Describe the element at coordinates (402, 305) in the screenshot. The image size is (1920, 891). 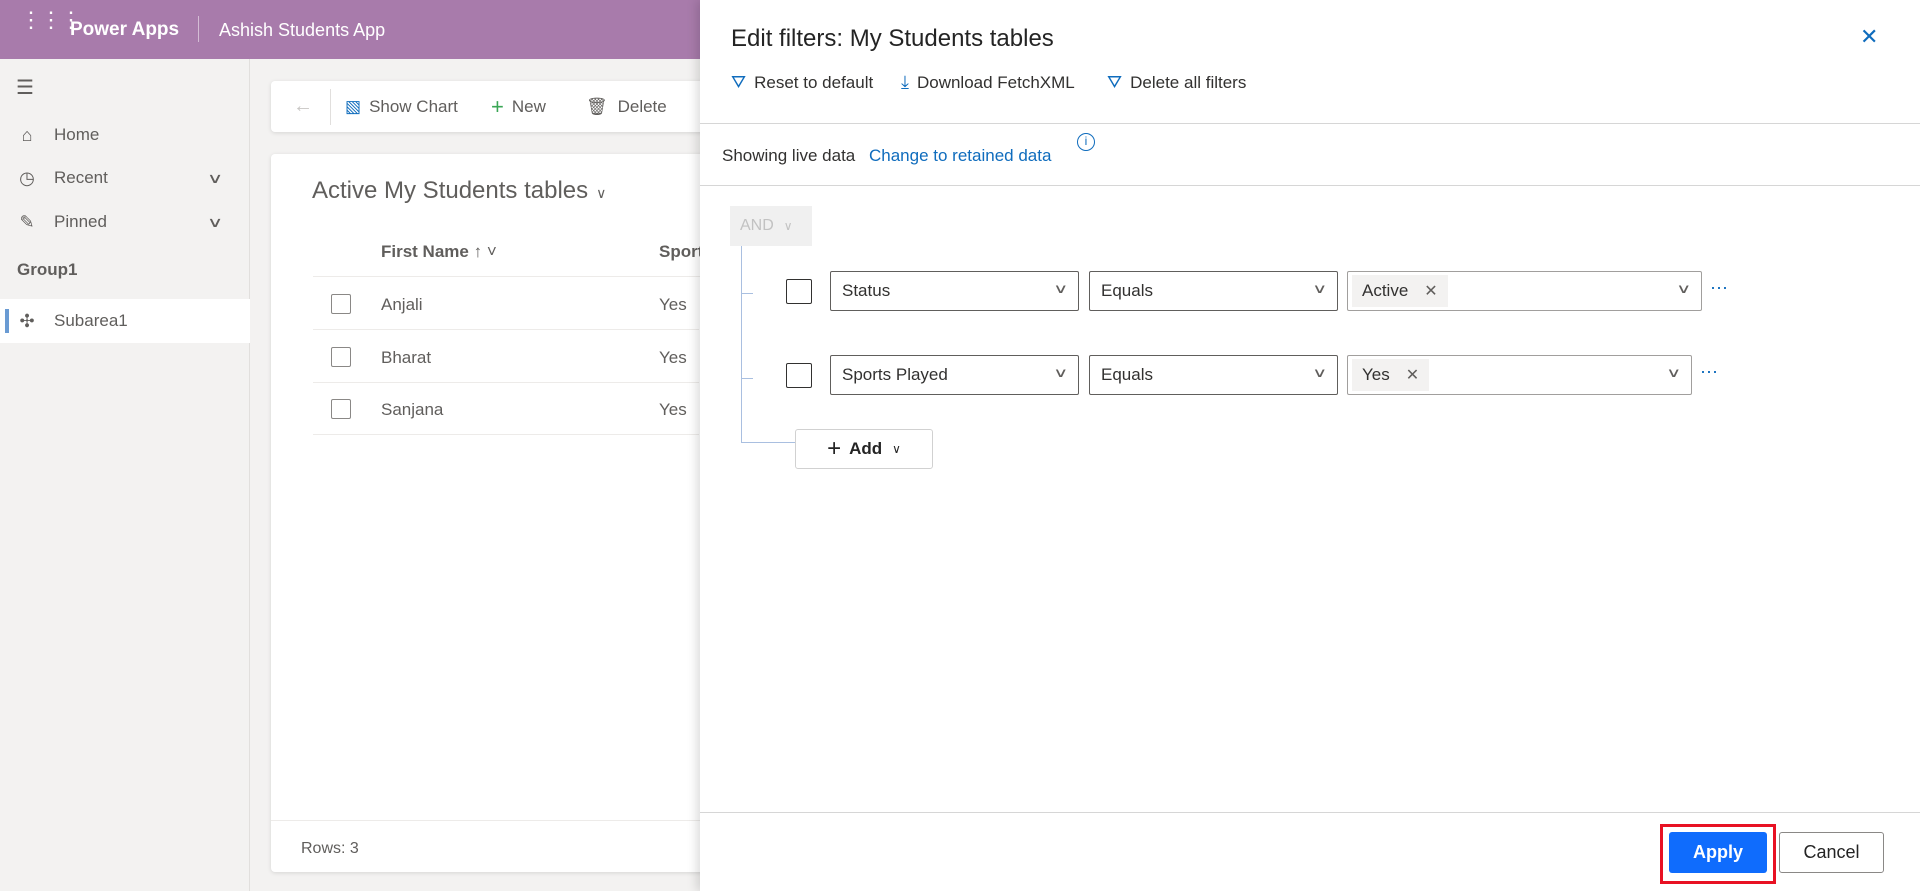
I see `first-name-cell: Anjali` at that location.